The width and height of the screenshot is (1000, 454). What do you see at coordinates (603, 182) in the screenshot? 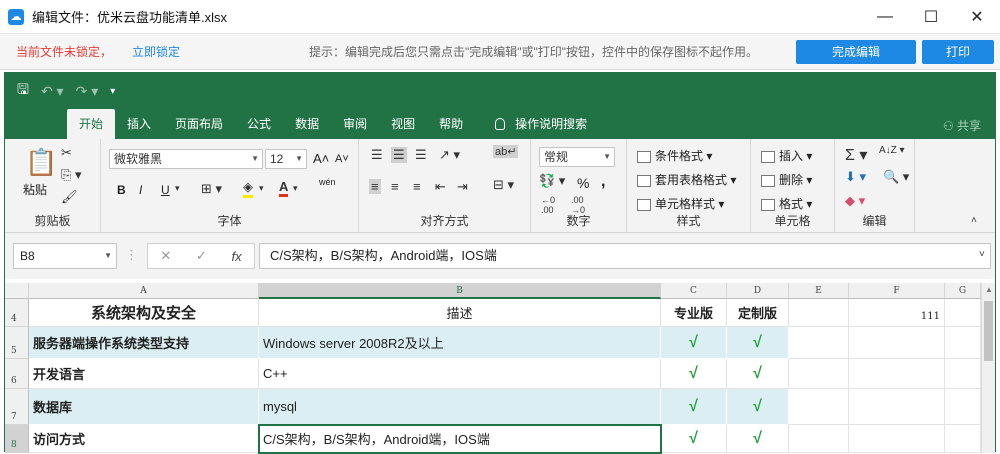
I see `comma-button: ,` at bounding box center [603, 182].